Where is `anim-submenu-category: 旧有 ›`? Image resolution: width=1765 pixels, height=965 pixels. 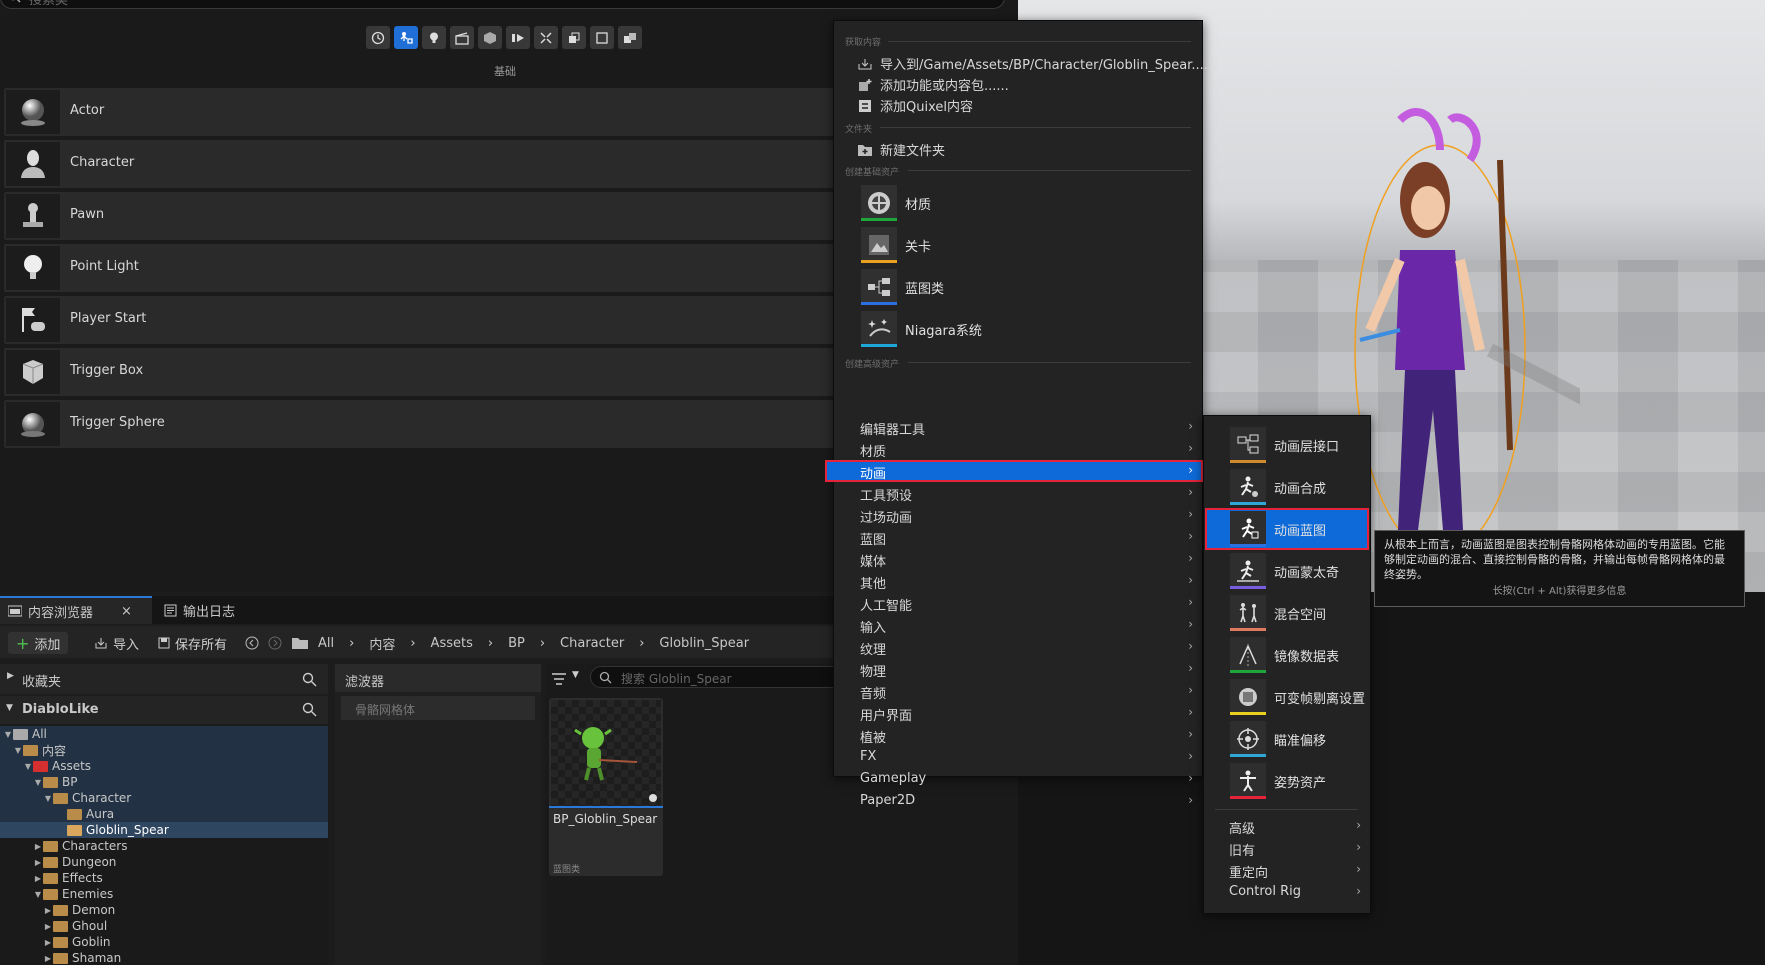
anim-submenu-category: 旧有 › is located at coordinates (1287, 848).